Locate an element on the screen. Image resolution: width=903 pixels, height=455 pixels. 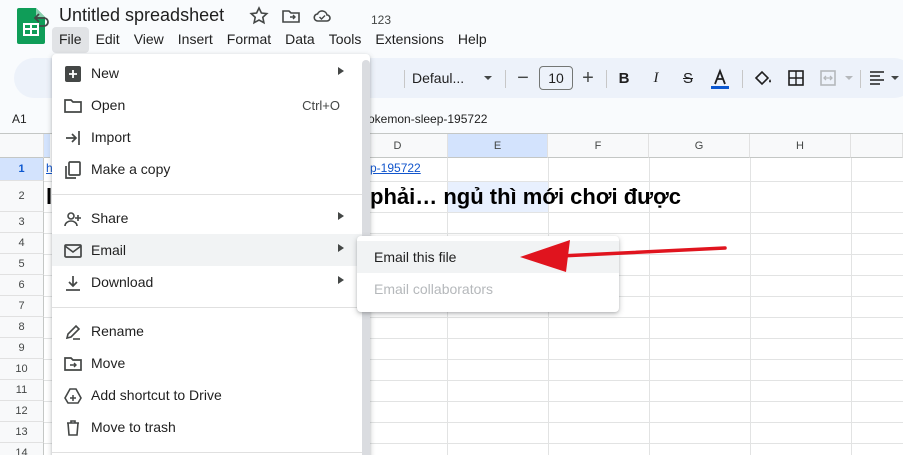
menu-item-label: Add shortcut to Drive is located at coordinates (156, 395).